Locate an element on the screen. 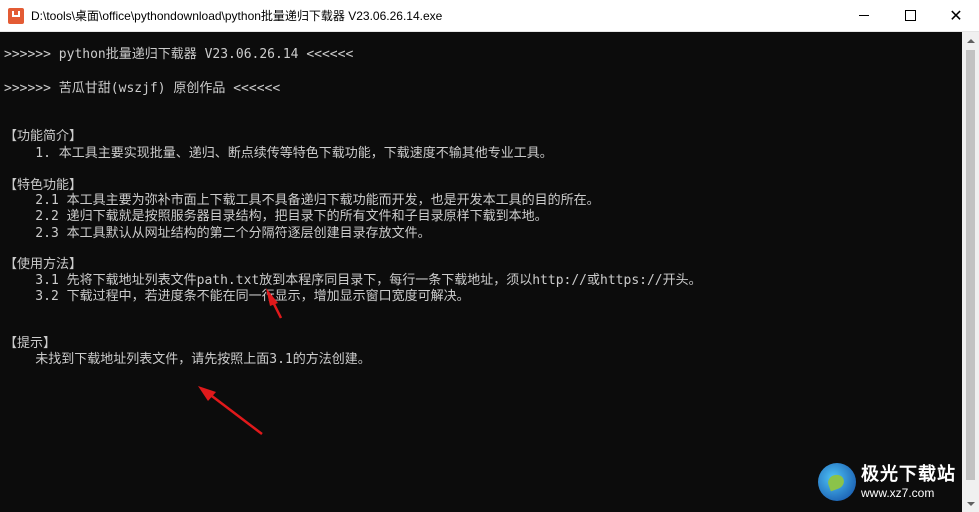 Image resolution: width=979 pixels, height=512 pixels. console-line-section-usage: 【使用方法】 is located at coordinates (43, 264).